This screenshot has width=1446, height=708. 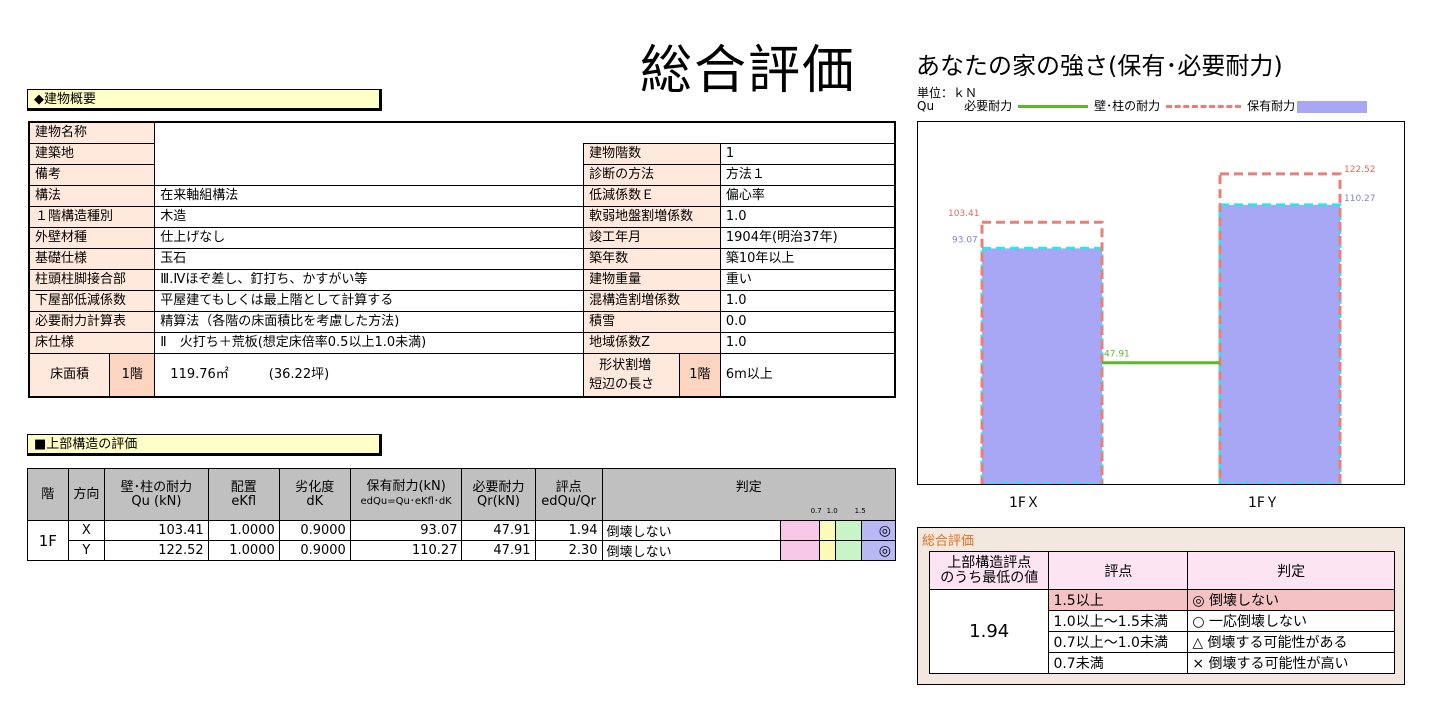 I want to click on building-row: １階構造種別 木造 軟弱地盤割増係数 1.0, so click(x=462, y=217).